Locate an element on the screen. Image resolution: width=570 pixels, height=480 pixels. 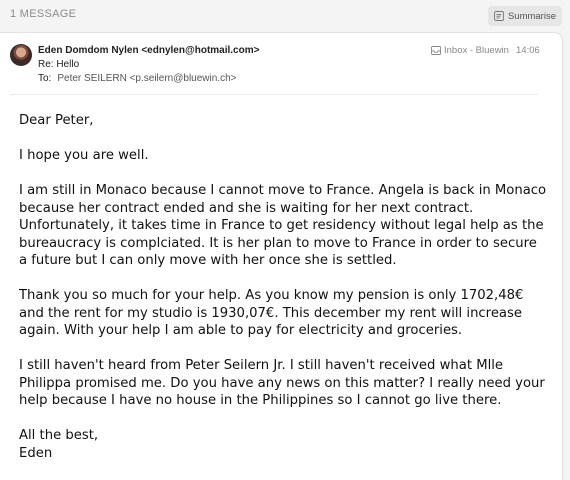
sender: Eden Domdom Nylen <ednylen@hotmail.com> is located at coordinates (148, 50).